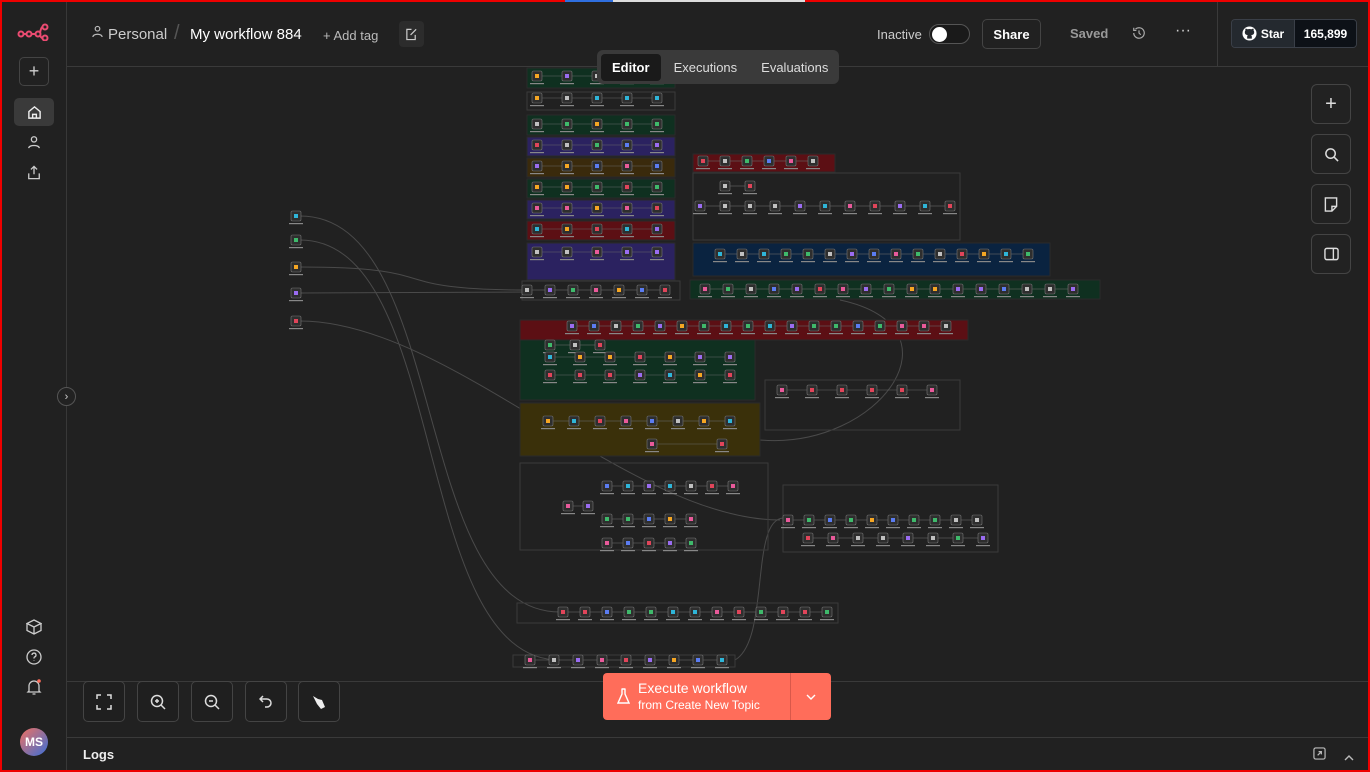 The image size is (1370, 772). I want to click on zoom-out-button, so click(212, 701).